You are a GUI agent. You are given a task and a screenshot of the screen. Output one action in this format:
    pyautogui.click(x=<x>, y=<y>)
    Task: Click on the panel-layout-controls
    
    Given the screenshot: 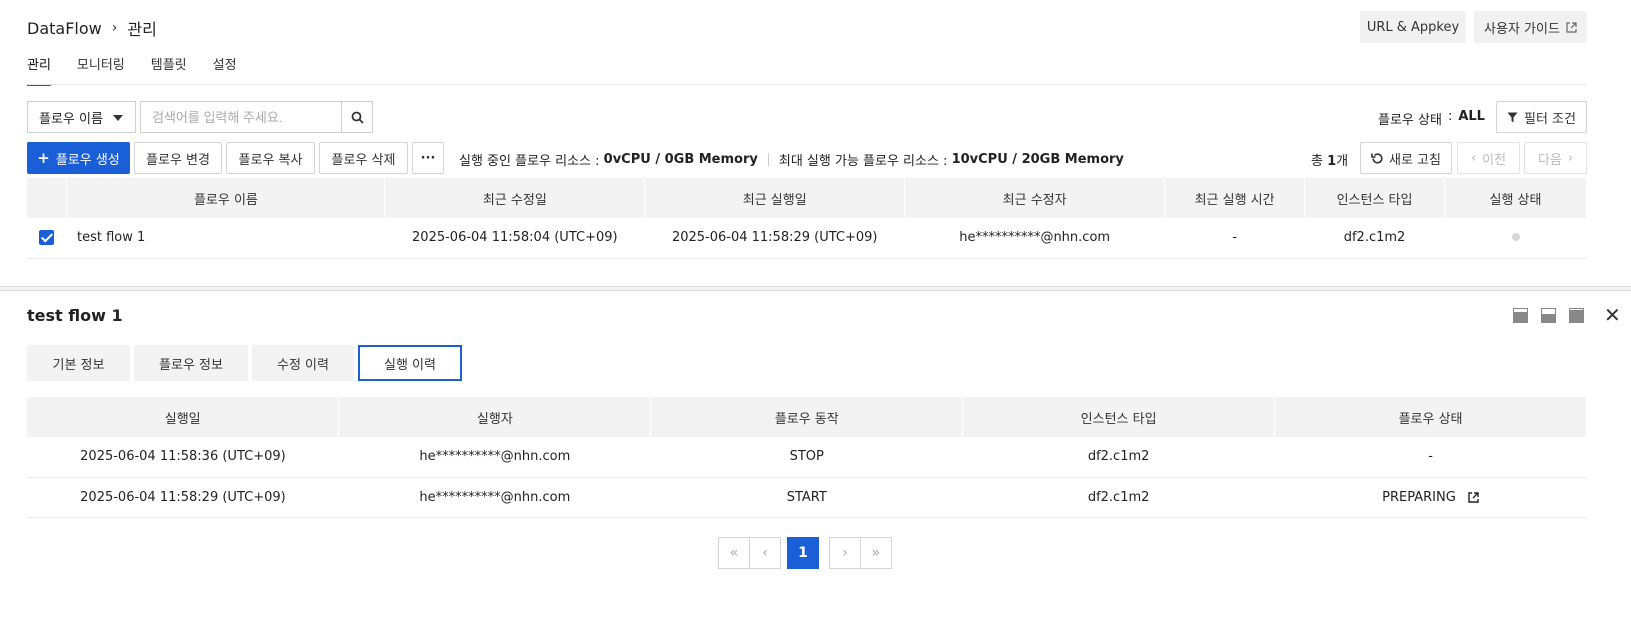 What is the action you would take?
    pyautogui.click(x=1548, y=315)
    